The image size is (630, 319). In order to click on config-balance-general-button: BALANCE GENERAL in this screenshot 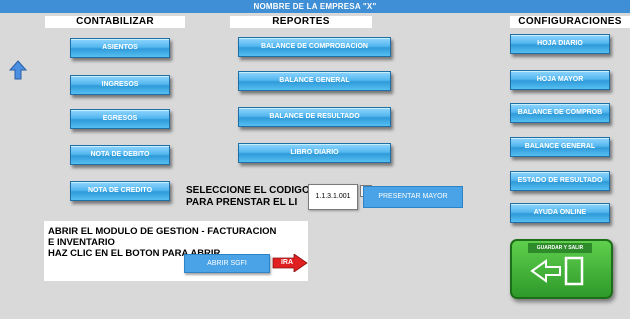, I will do `click(560, 147)`.